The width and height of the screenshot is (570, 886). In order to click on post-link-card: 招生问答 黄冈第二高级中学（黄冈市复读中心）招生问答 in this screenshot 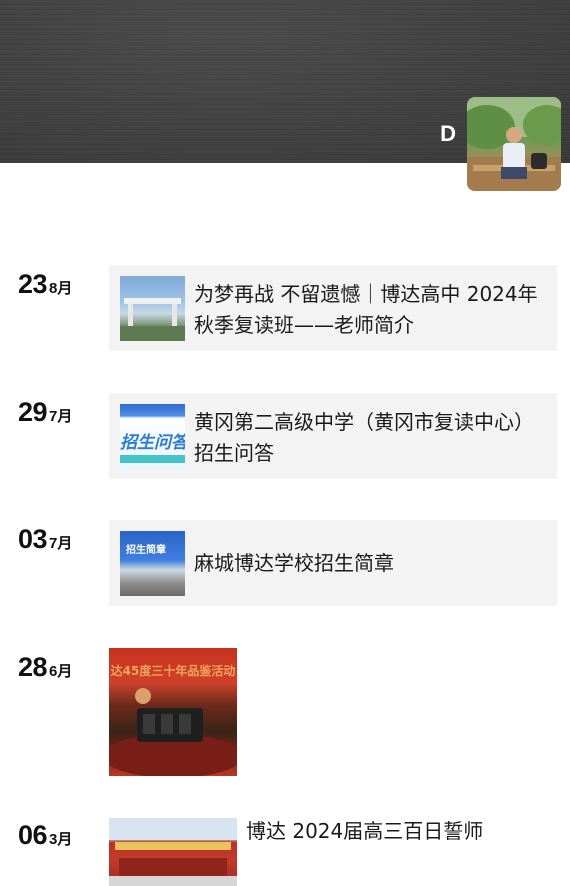, I will do `click(333, 436)`.